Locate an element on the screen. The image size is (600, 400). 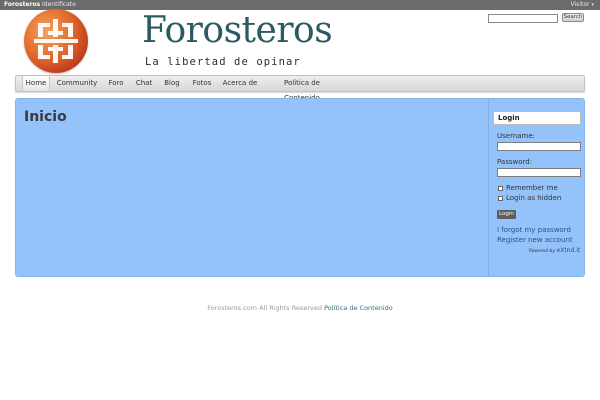
remember-me-checkbox is located at coordinates (500, 188).